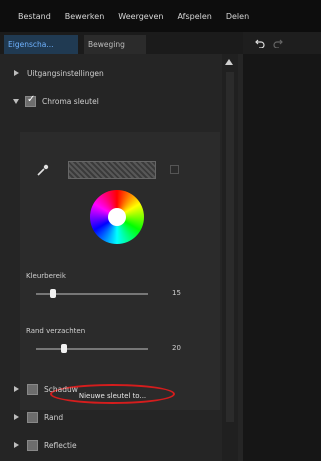 This screenshot has width=321, height=461. I want to click on schaduw-checkbox, so click(32, 389).